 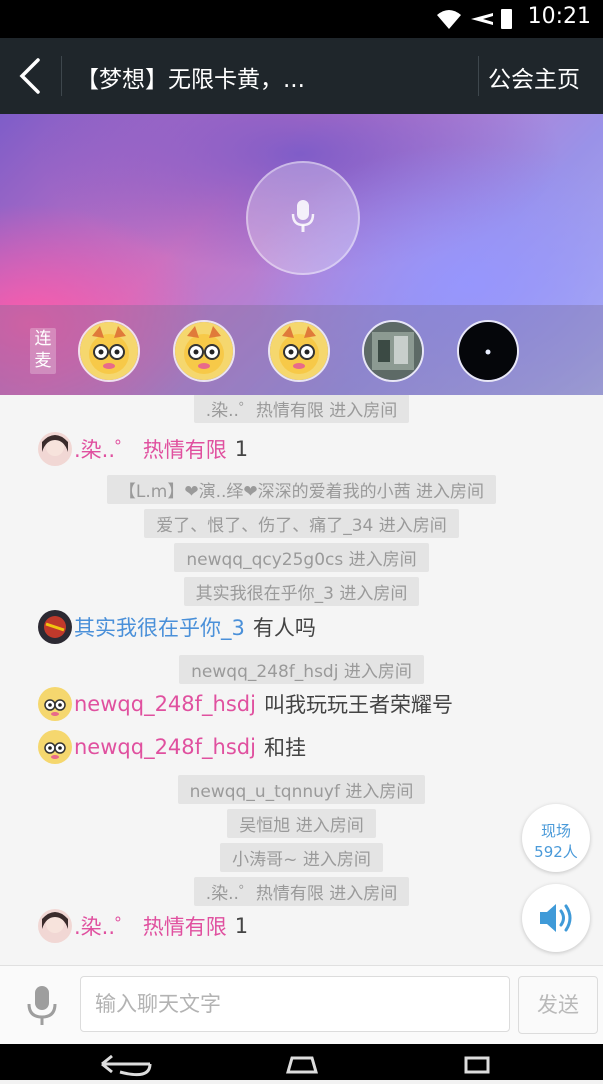 What do you see at coordinates (302, 1065) in the screenshot?
I see `home-icon` at bounding box center [302, 1065].